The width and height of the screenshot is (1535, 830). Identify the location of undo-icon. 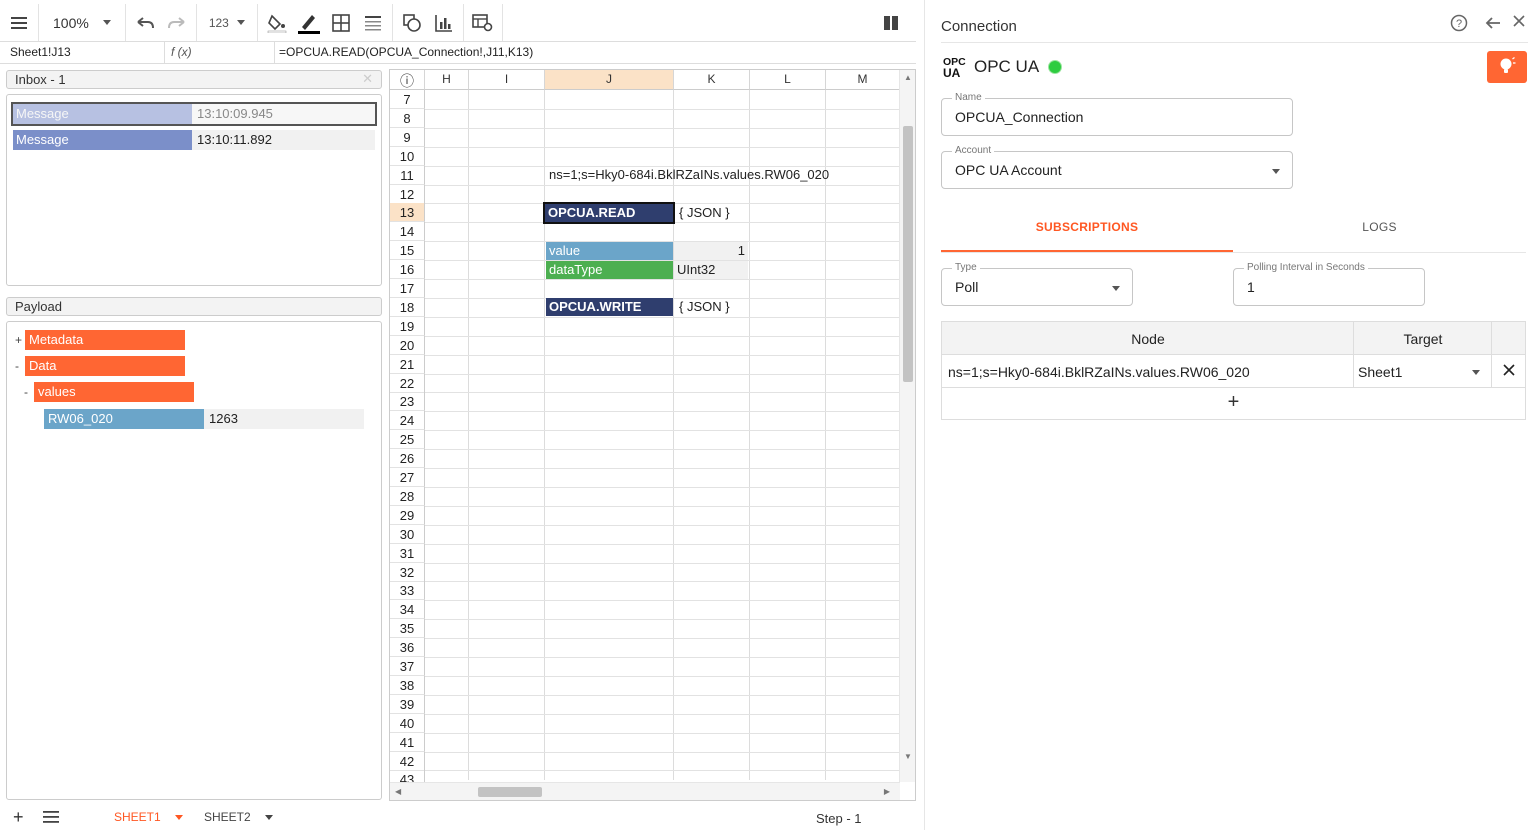
(145, 23).